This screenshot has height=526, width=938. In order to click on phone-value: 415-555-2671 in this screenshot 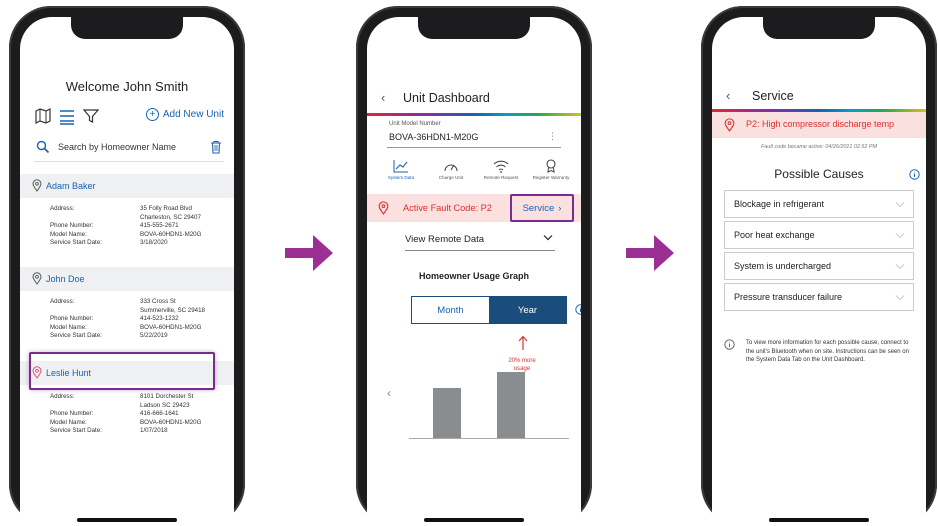, I will do `click(159, 226)`.